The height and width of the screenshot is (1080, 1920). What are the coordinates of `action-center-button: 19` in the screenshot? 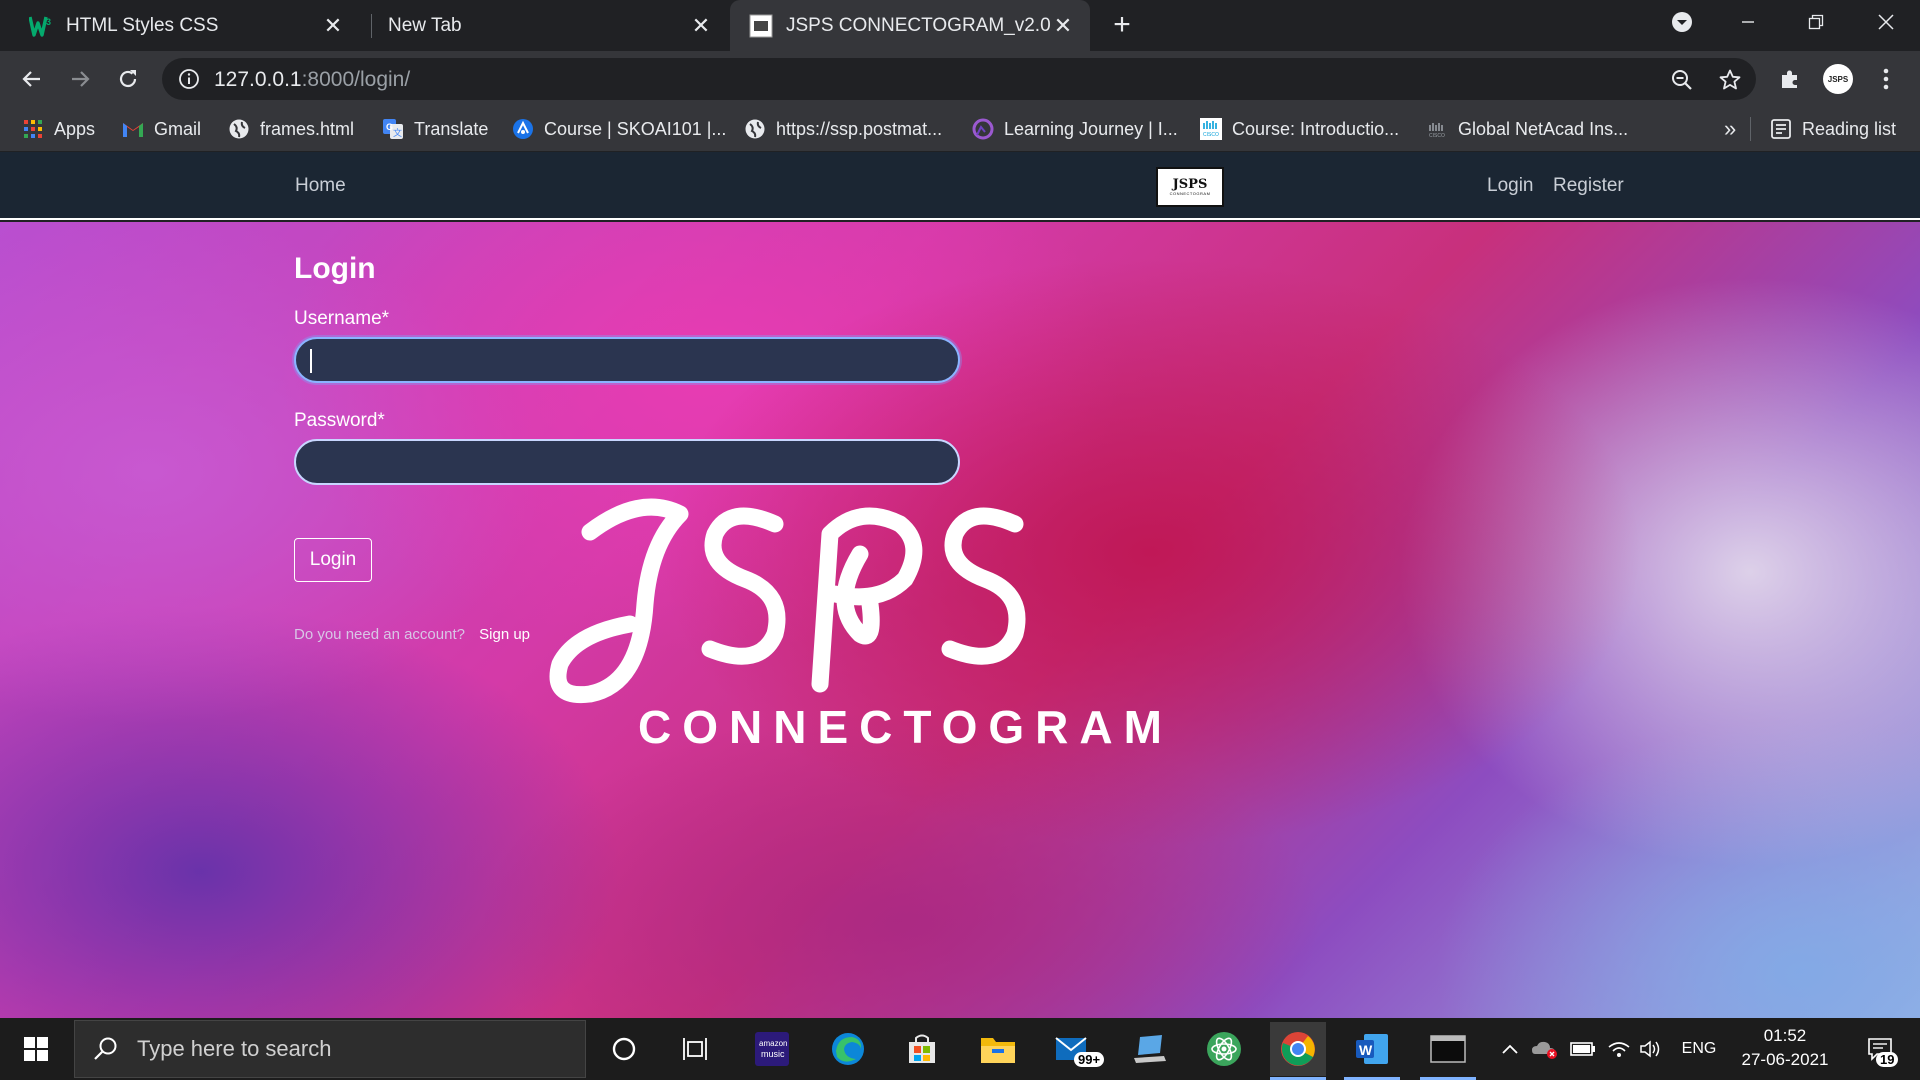 It's located at (1880, 1049).